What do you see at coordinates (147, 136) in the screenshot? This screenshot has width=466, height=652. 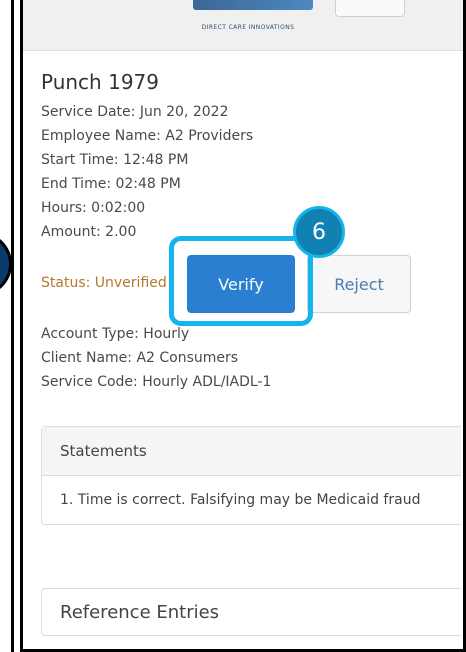 I see `employee-name: Employee Name: A2 Providers` at bounding box center [147, 136].